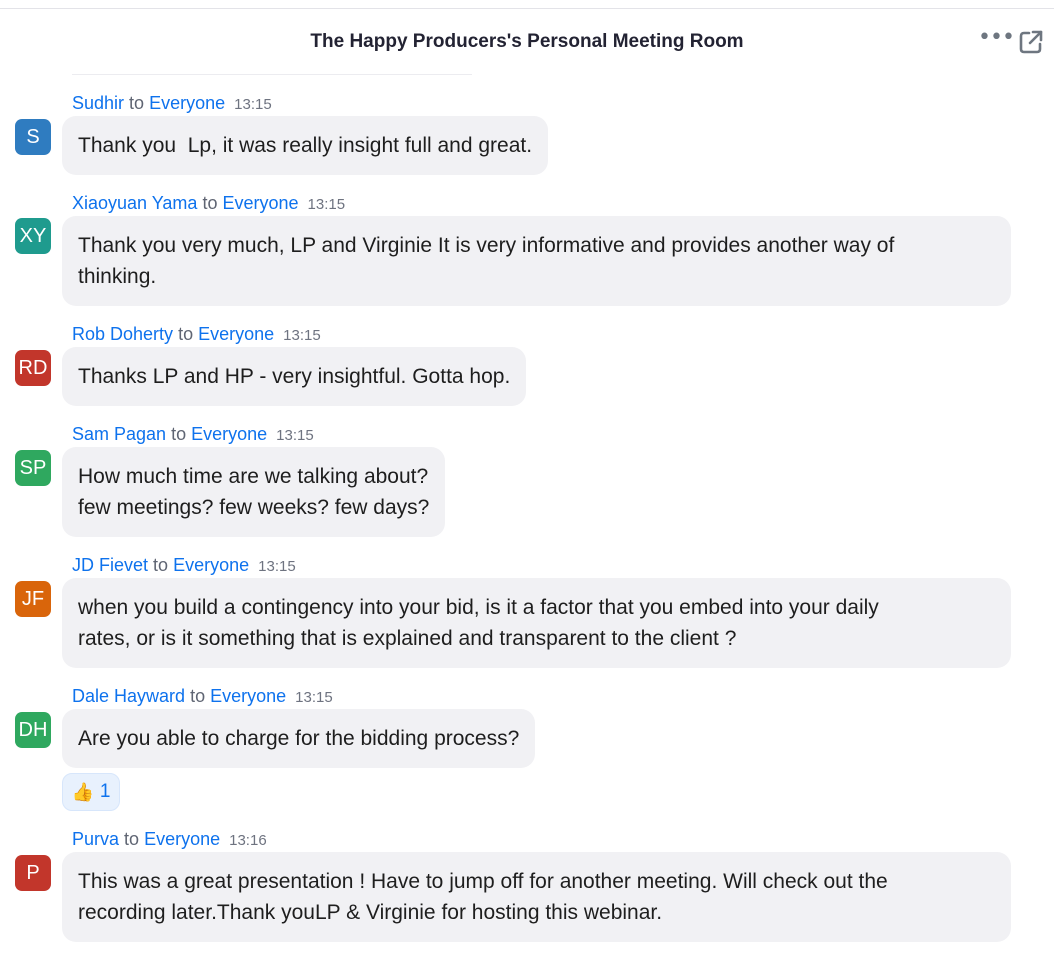 The height and width of the screenshot is (960, 1054). Describe the element at coordinates (33, 137) in the screenshot. I see `avatar: S` at that location.